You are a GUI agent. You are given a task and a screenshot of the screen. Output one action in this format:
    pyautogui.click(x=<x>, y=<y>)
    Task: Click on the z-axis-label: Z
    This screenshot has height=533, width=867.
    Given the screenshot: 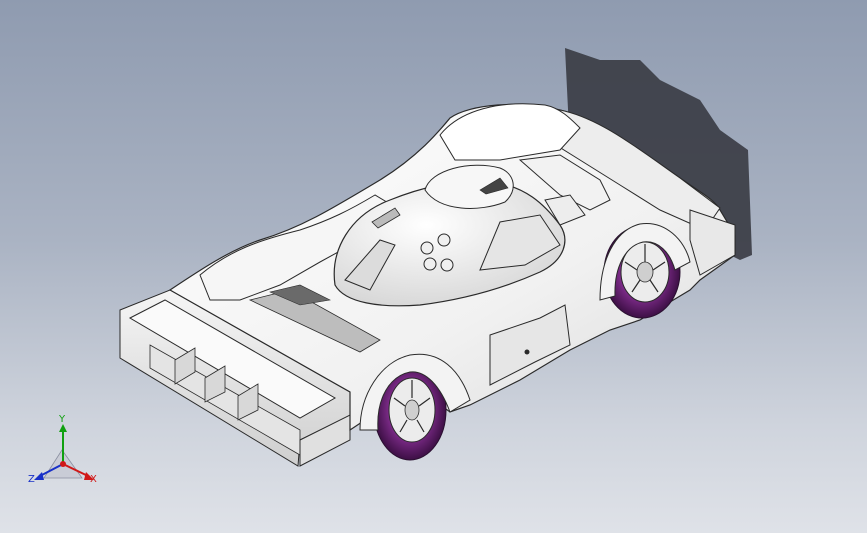 What is the action you would take?
    pyautogui.click(x=31, y=479)
    